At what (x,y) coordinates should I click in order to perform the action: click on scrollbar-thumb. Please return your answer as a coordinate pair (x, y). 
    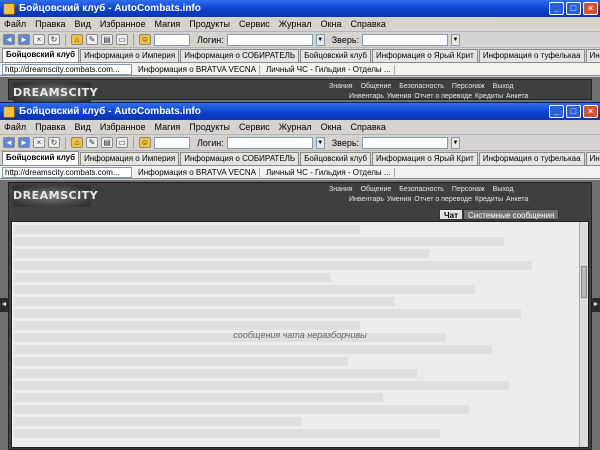
    Looking at the image, I should click on (584, 282).